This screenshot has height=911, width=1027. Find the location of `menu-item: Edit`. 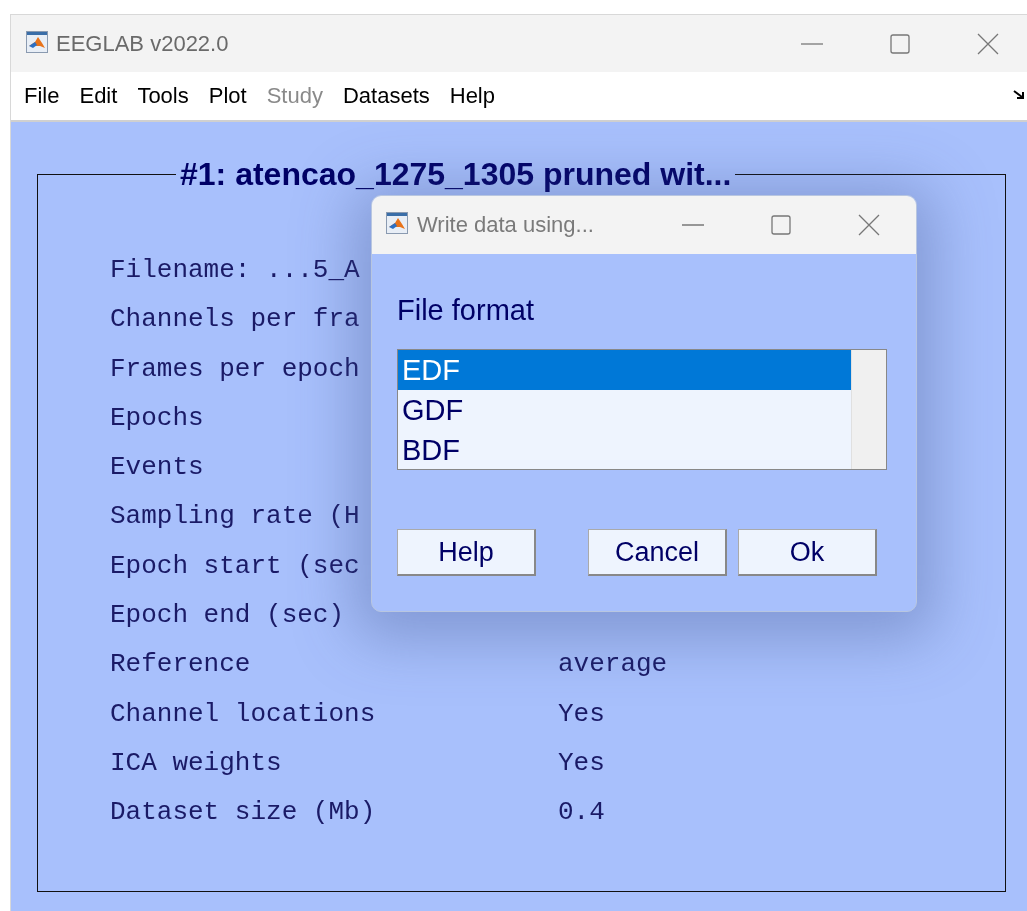

menu-item: Edit is located at coordinates (98, 96).